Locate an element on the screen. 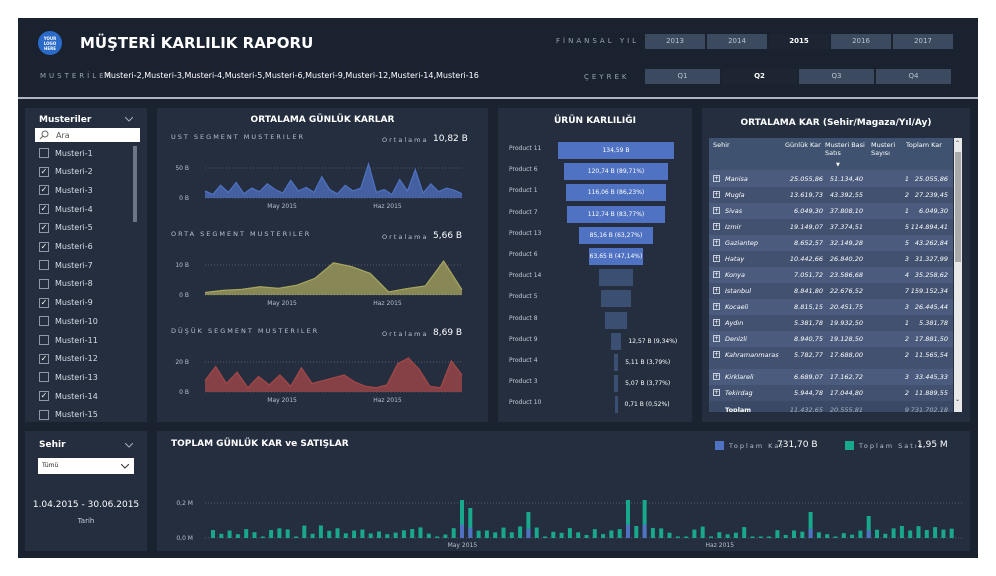 This screenshot has width=996, height=576. scroll-up-icon: ⌃ is located at coordinates (957, 143).